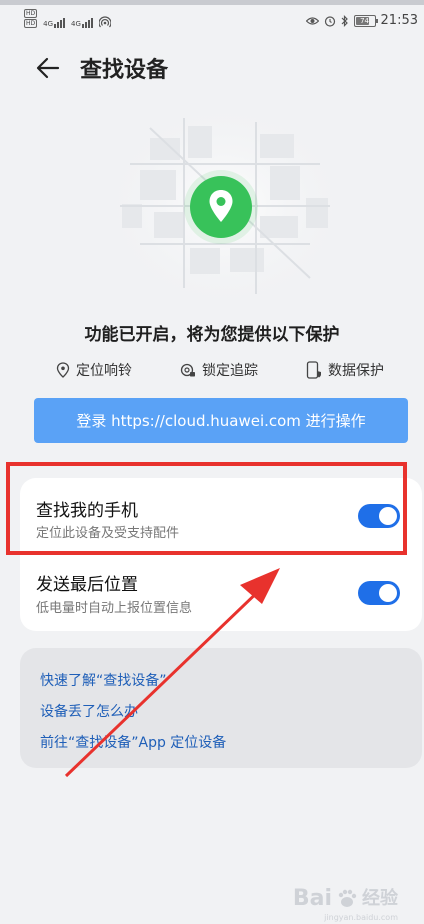 This screenshot has height=924, width=424. I want to click on lock-track-icon, so click(187, 370).